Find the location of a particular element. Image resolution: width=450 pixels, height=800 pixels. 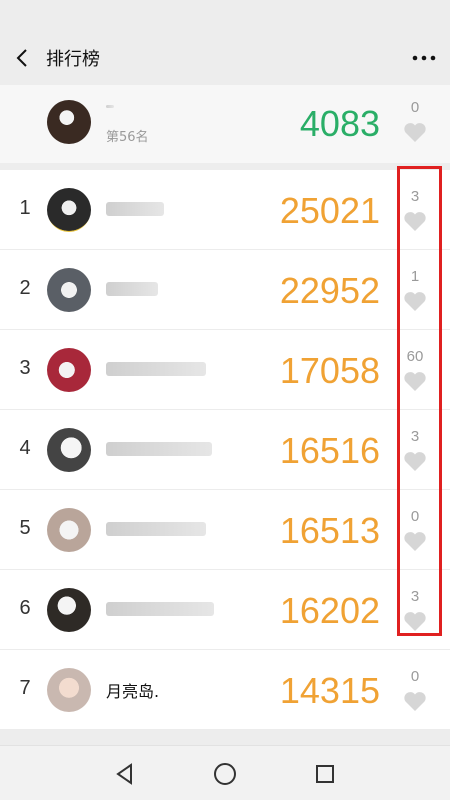

square-recent-icon is located at coordinates (325, 774).